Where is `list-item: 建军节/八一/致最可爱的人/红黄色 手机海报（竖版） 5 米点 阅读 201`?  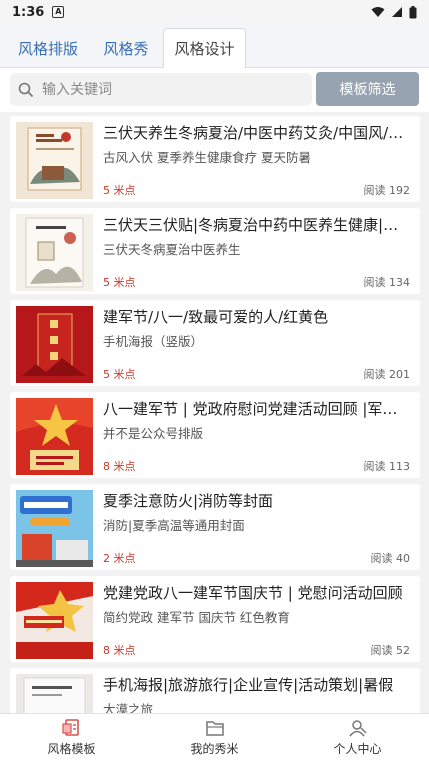 list-item: 建军节/八一/致最可爱的人/红黄色 手机海报（竖版） 5 米点 阅读 201 is located at coordinates (215, 343).